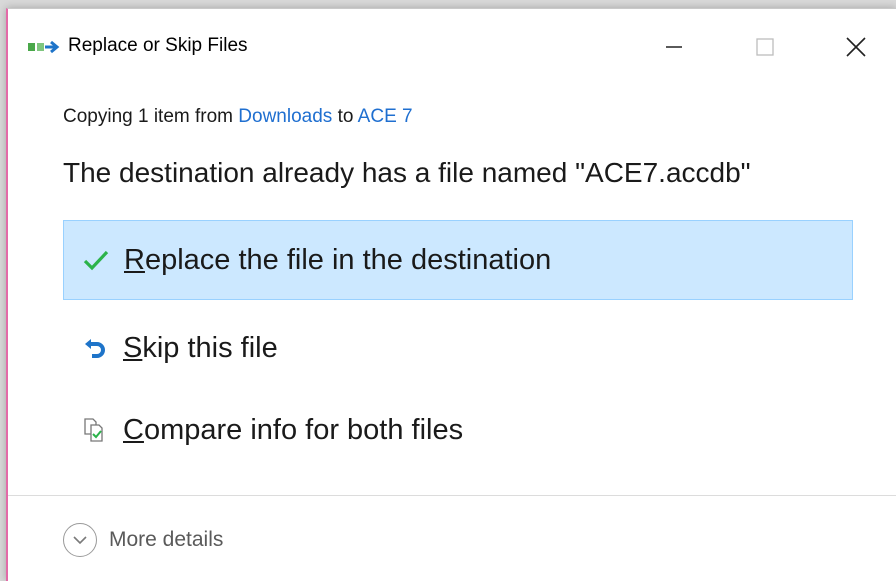  What do you see at coordinates (303, 429) in the screenshot?
I see `compare-text: ompare info for both files` at bounding box center [303, 429].